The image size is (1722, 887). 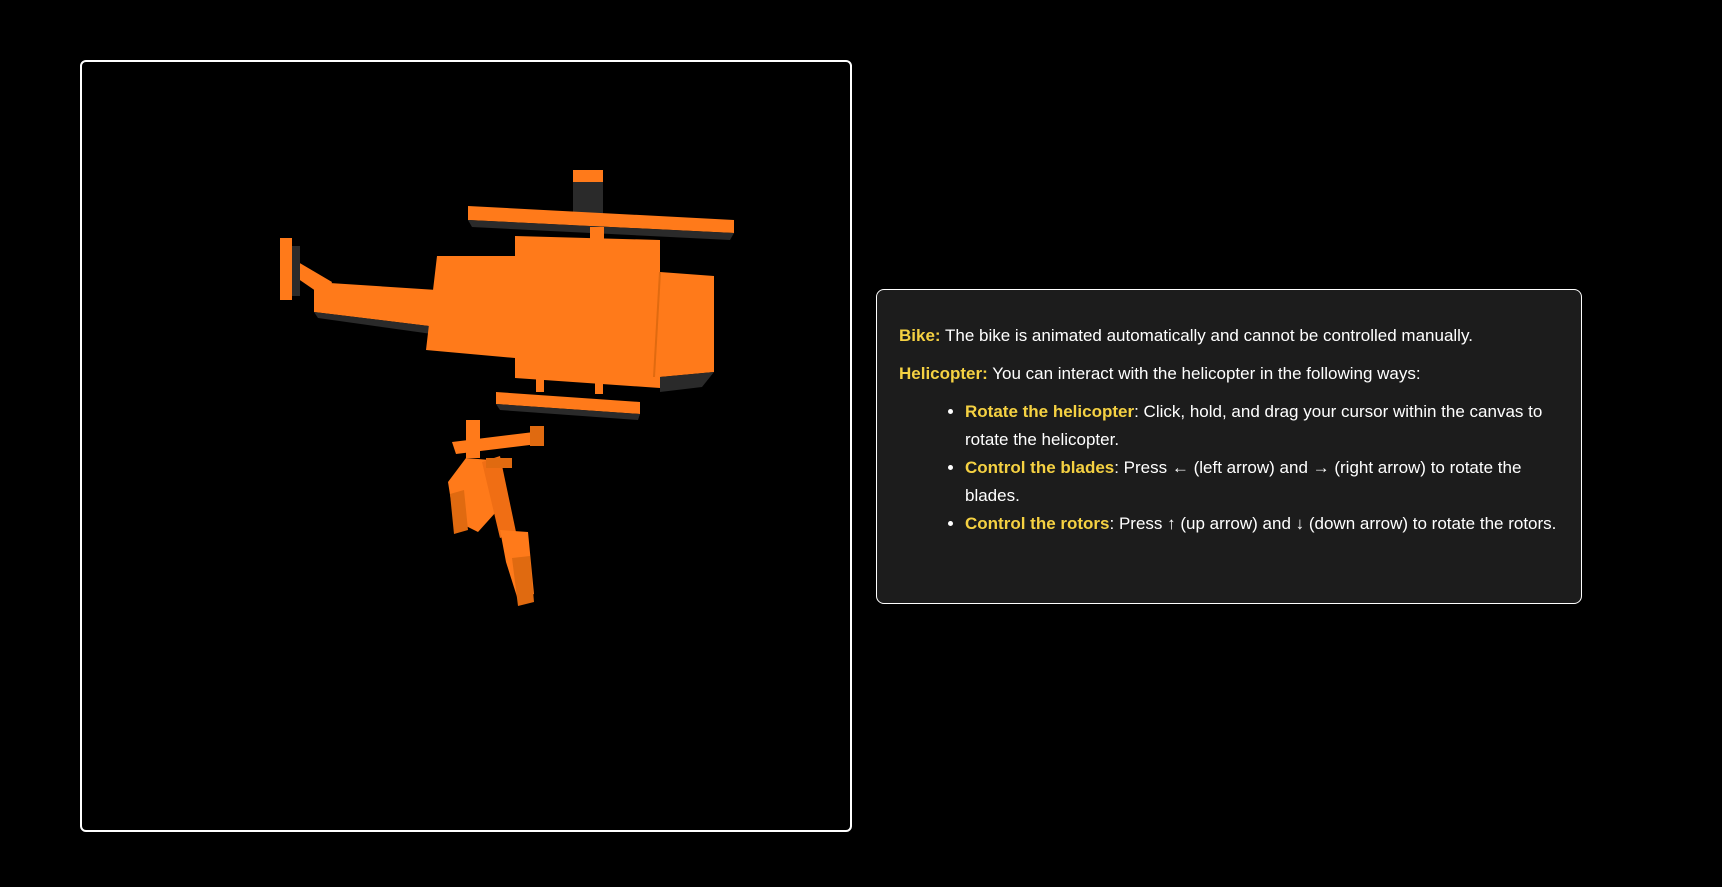 What do you see at coordinates (570, 312) in the screenshot?
I see `fuselage` at bounding box center [570, 312].